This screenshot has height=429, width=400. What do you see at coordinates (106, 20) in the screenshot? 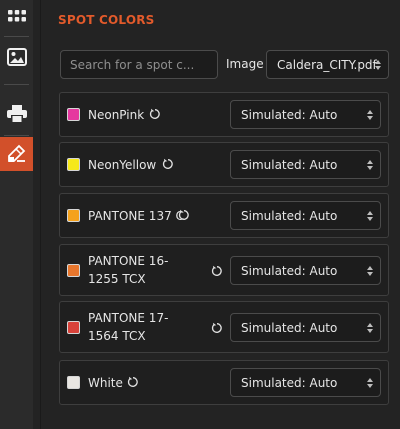
I see `page-title: SPOT COLORS` at bounding box center [106, 20].